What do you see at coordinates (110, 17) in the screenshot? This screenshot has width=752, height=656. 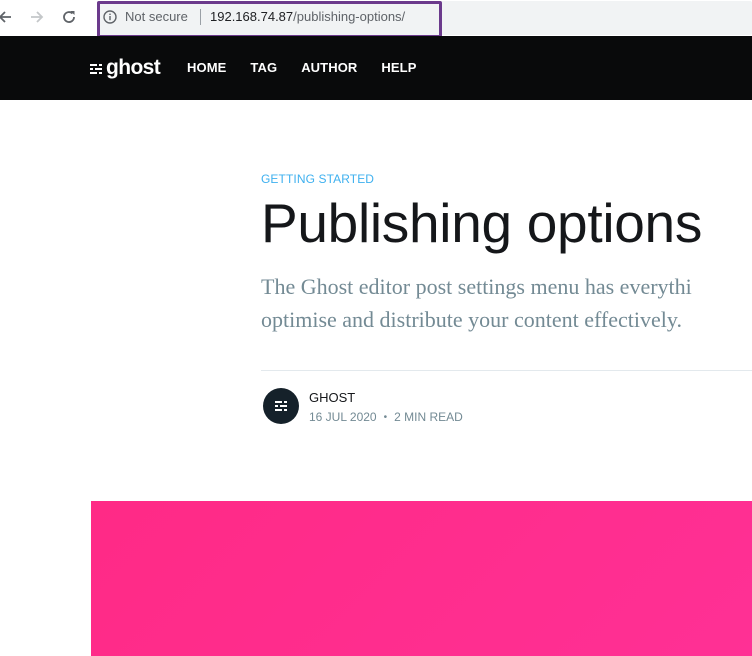 I see `info-icon` at bounding box center [110, 17].